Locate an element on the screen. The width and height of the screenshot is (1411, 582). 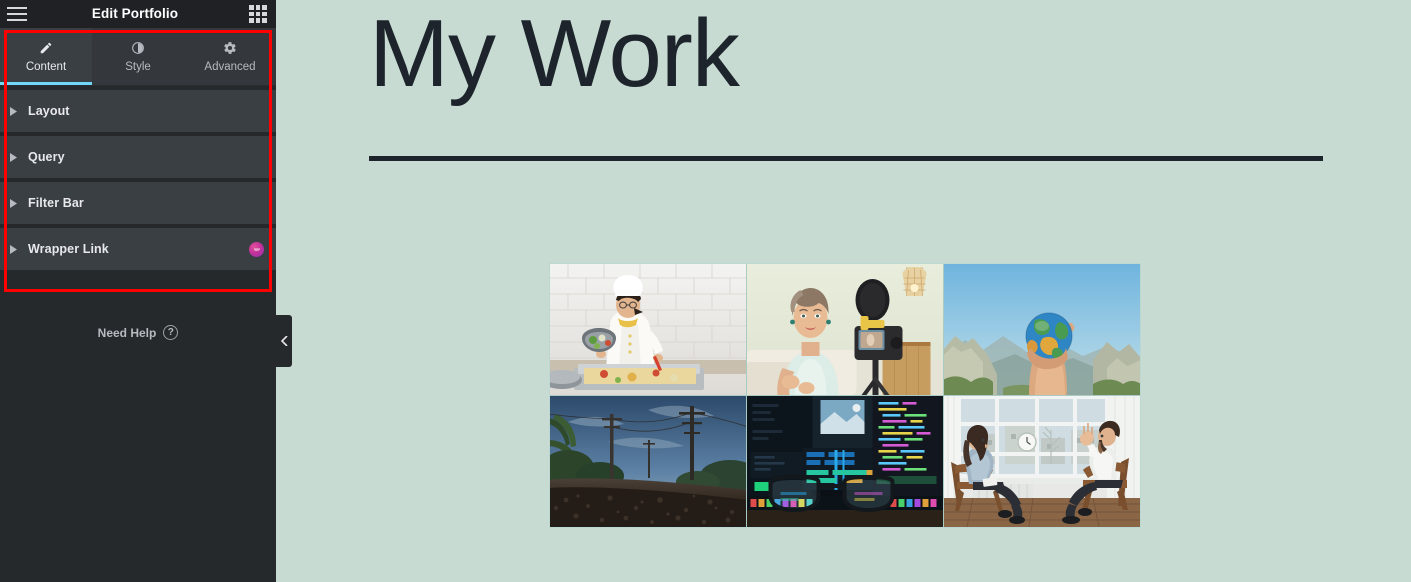
panel-header: Edit Portfolio is located at coordinates (138, 14).